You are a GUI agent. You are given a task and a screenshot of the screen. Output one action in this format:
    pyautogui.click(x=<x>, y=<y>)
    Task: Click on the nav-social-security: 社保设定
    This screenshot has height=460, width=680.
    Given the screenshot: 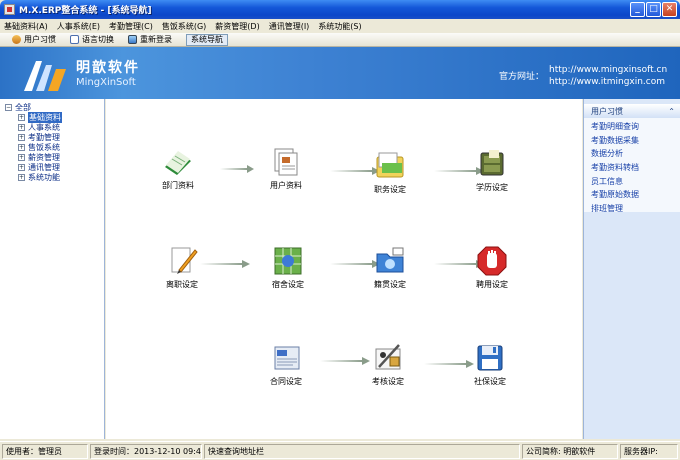 What is the action you would take?
    pyautogui.click(x=490, y=364)
    